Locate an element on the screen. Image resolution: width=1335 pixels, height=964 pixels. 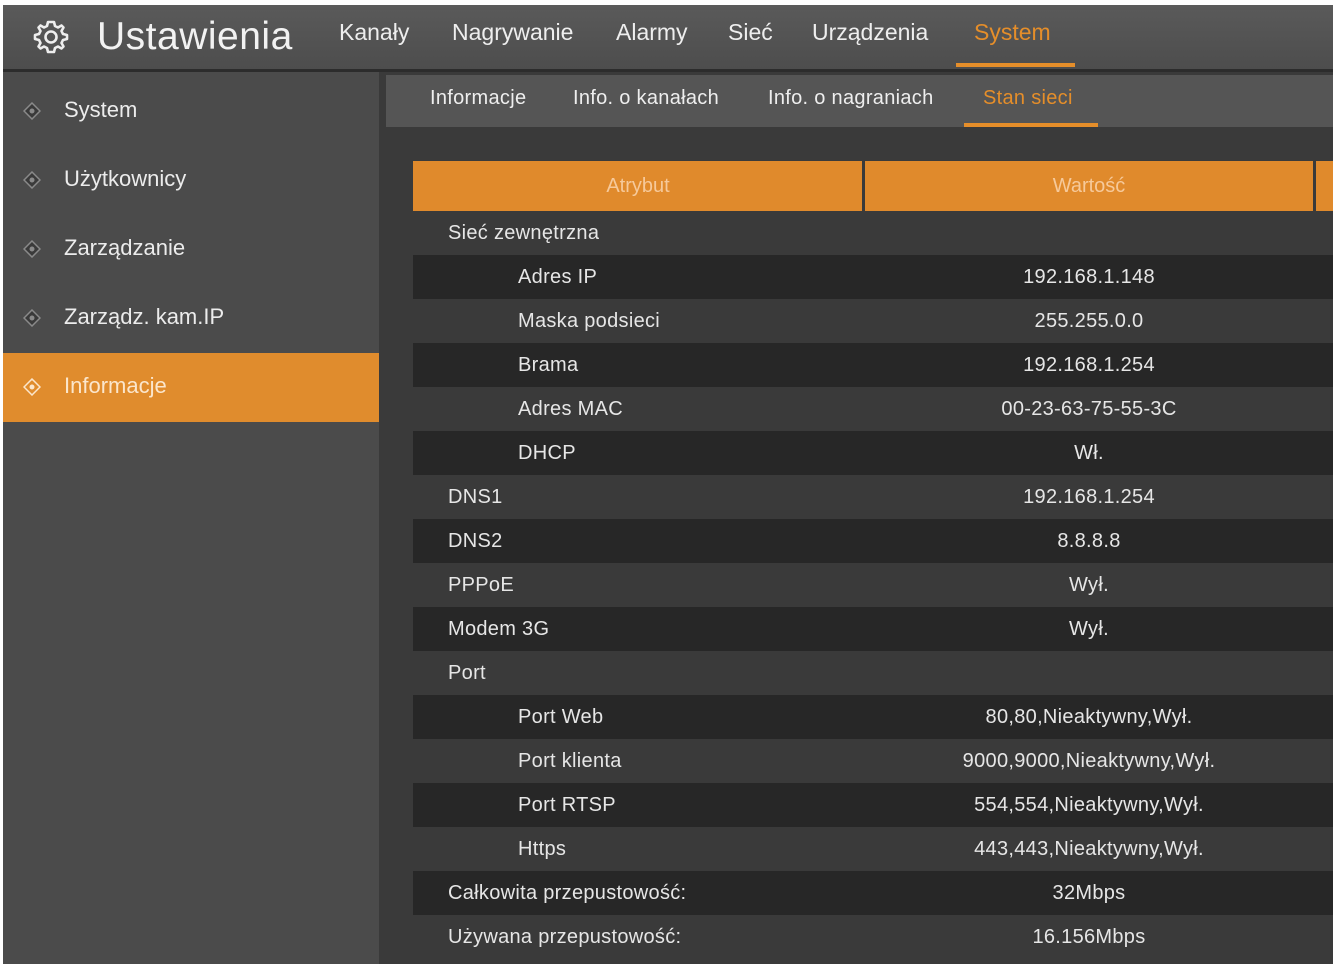
row-value: 554,554,Nieaktywny,Wył. is located at coordinates (1089, 805).